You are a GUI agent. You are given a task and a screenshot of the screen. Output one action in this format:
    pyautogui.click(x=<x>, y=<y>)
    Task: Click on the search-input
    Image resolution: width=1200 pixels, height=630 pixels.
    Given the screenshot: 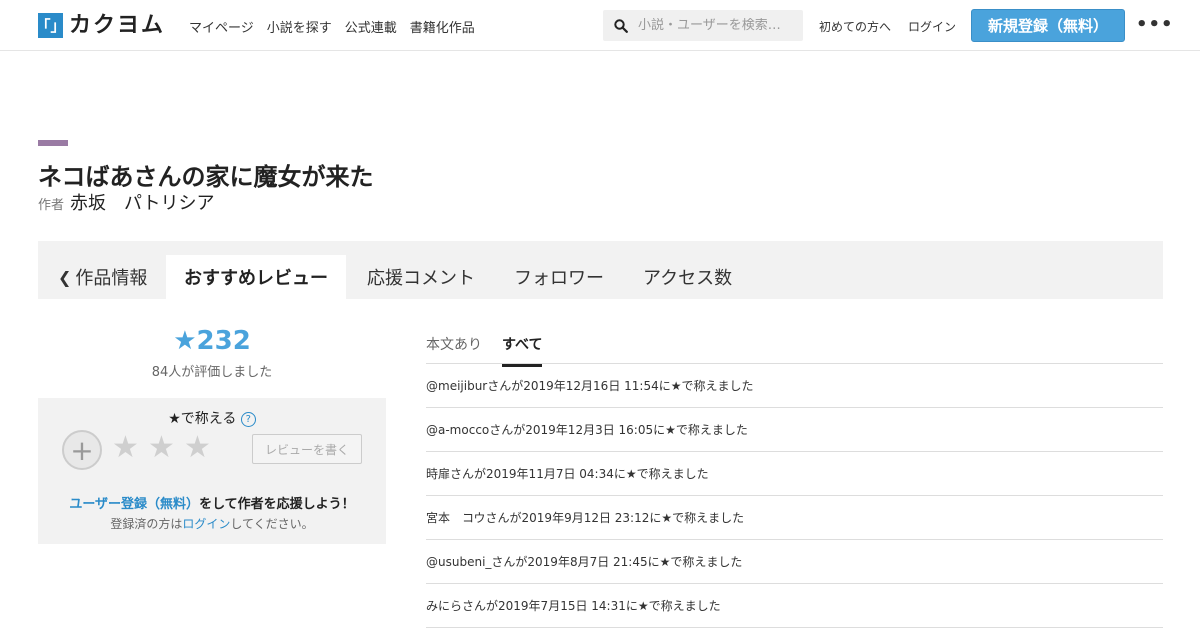 What is the action you would take?
    pyautogui.click(x=718, y=25)
    